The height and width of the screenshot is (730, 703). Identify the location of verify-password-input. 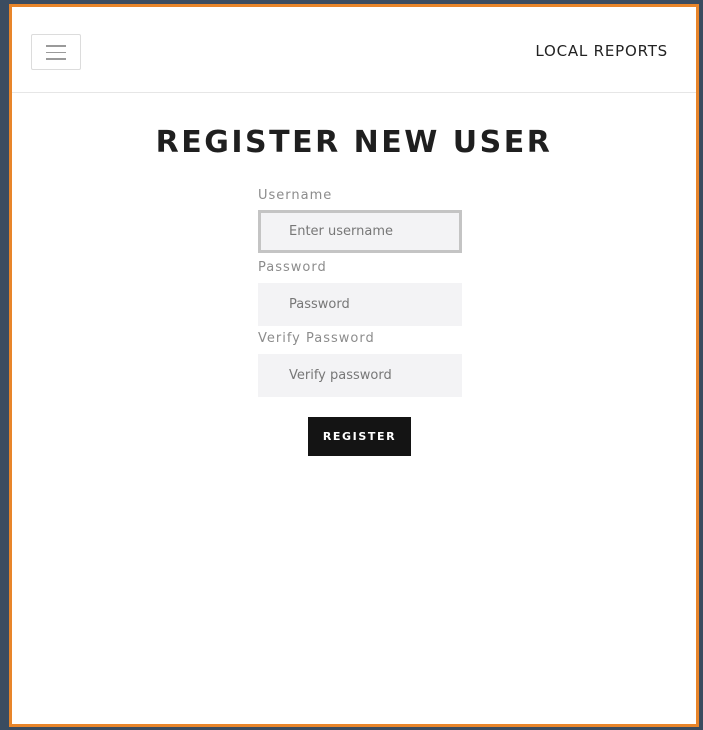
(360, 375).